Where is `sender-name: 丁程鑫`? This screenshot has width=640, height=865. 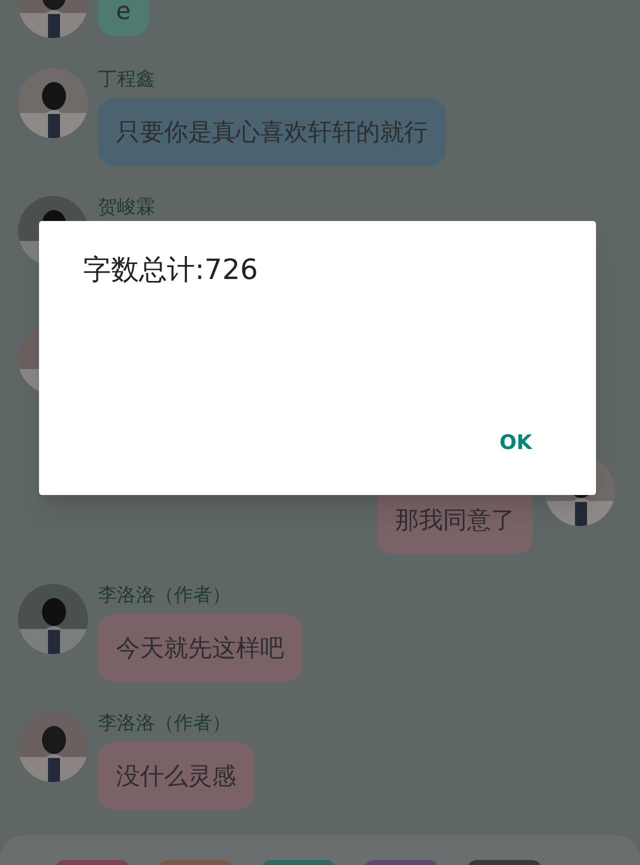
sender-name: 丁程鑫 is located at coordinates (127, 79).